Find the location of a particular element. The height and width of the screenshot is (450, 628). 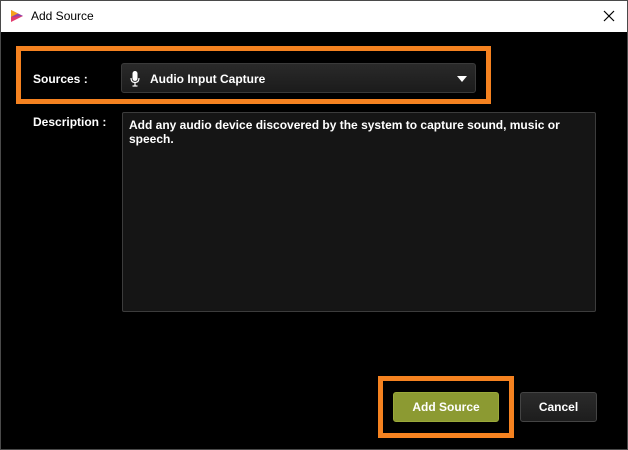

microphone-icon is located at coordinates (135, 79).